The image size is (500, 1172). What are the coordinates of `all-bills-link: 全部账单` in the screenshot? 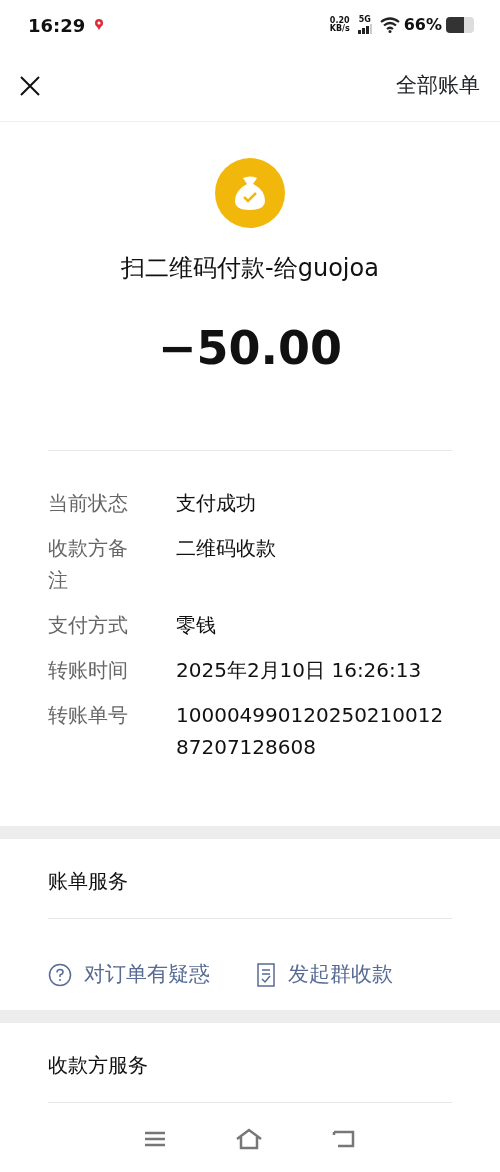 It's located at (438, 85).